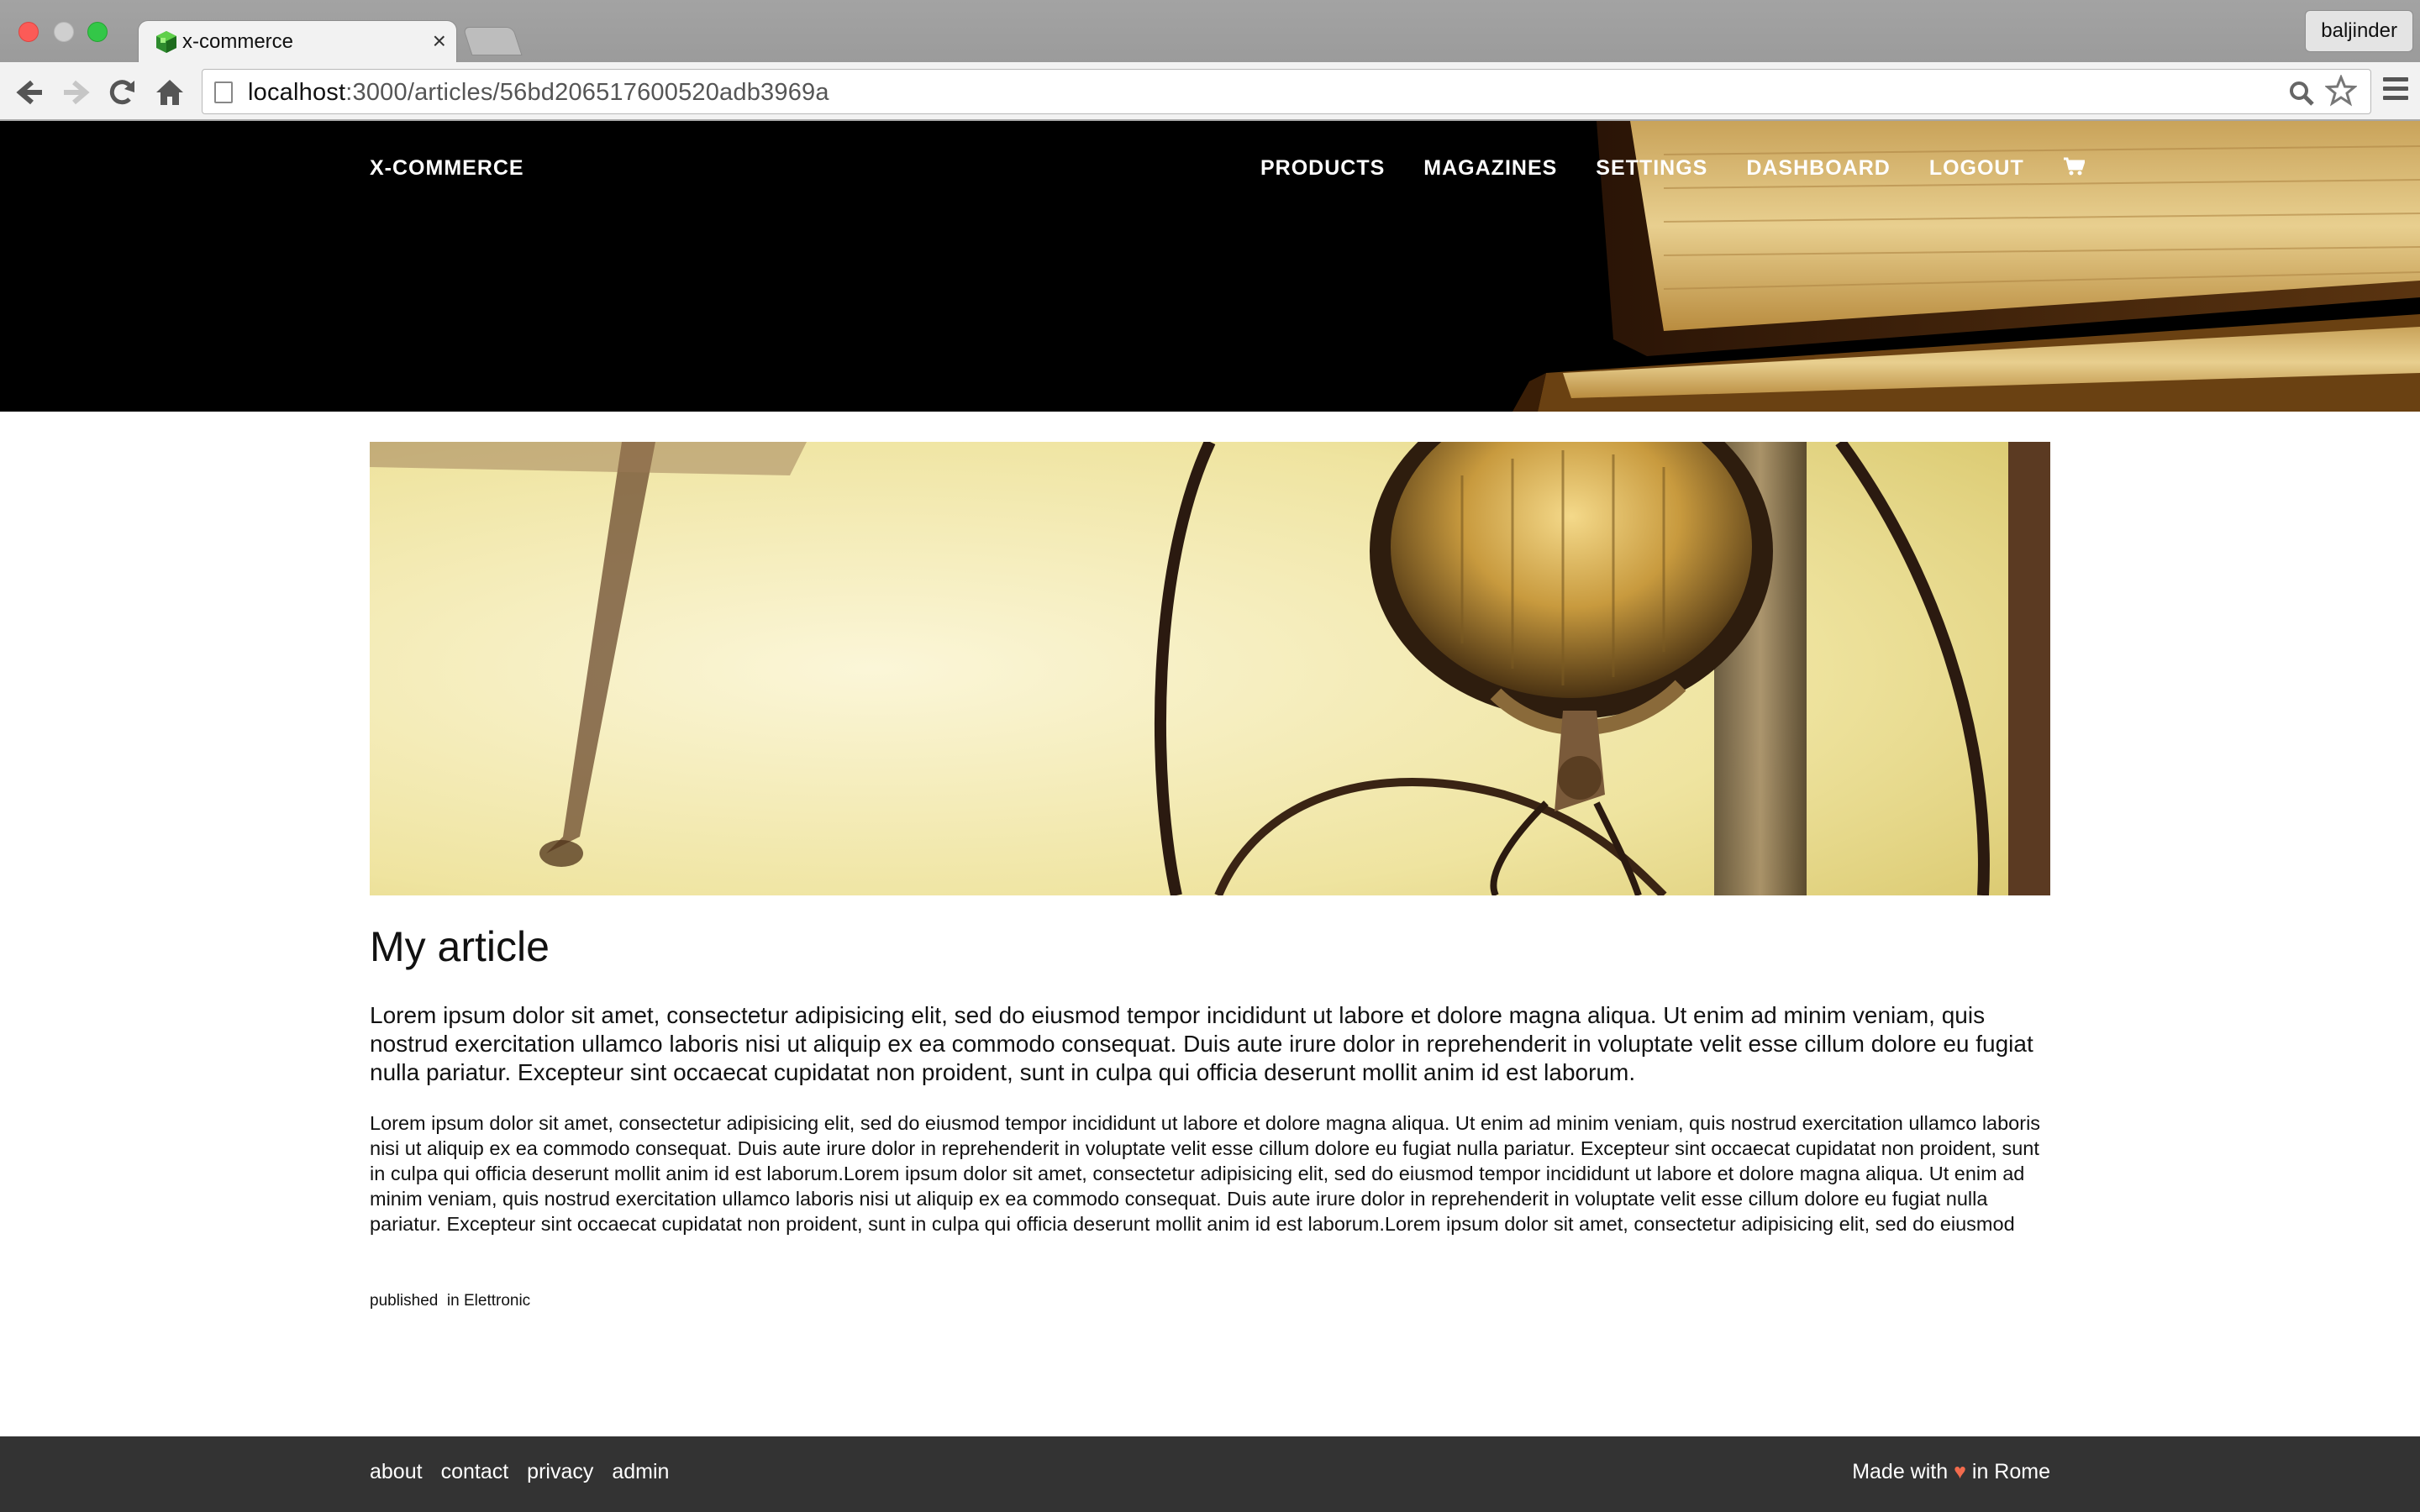 This screenshot has height=1512, width=2420. What do you see at coordinates (64, 32) in the screenshot?
I see `minimize-window-button` at bounding box center [64, 32].